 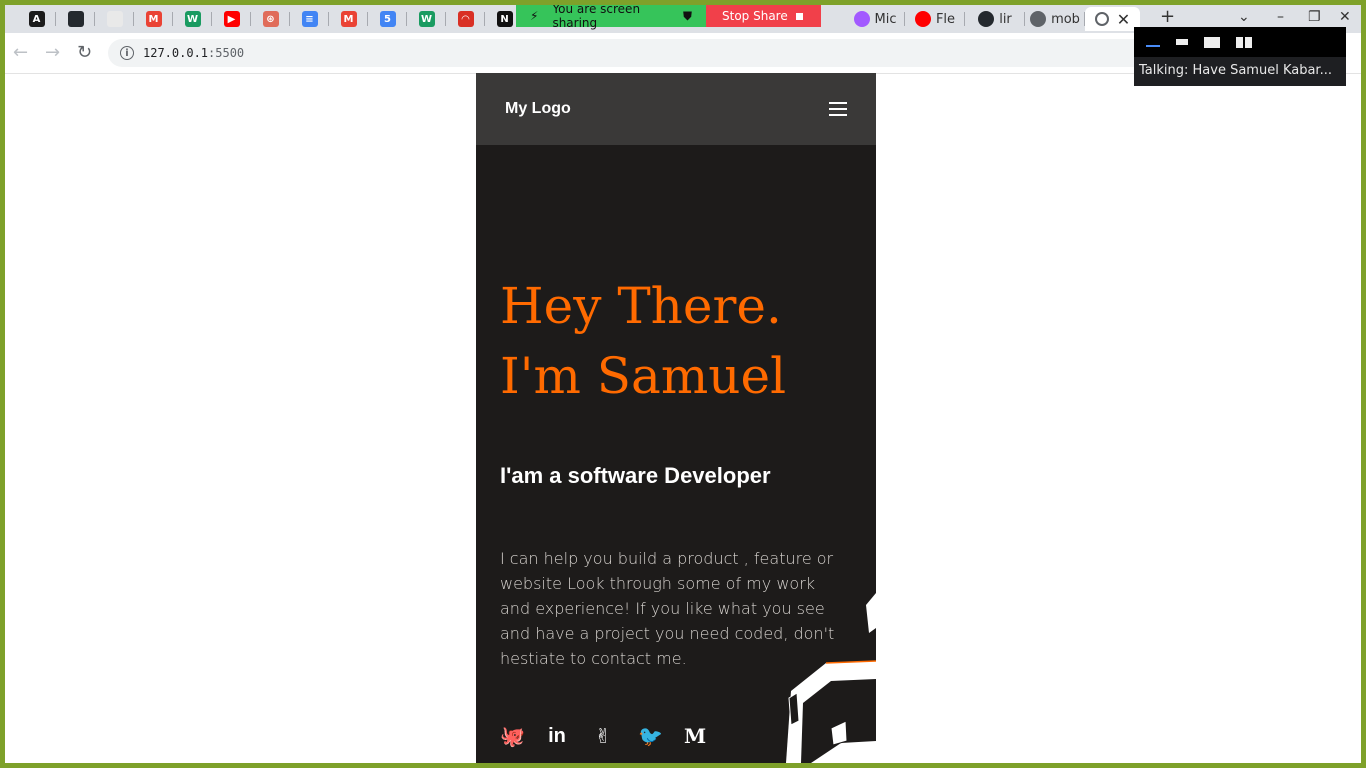 I want to click on browser-tab: lir, so click(x=995, y=19).